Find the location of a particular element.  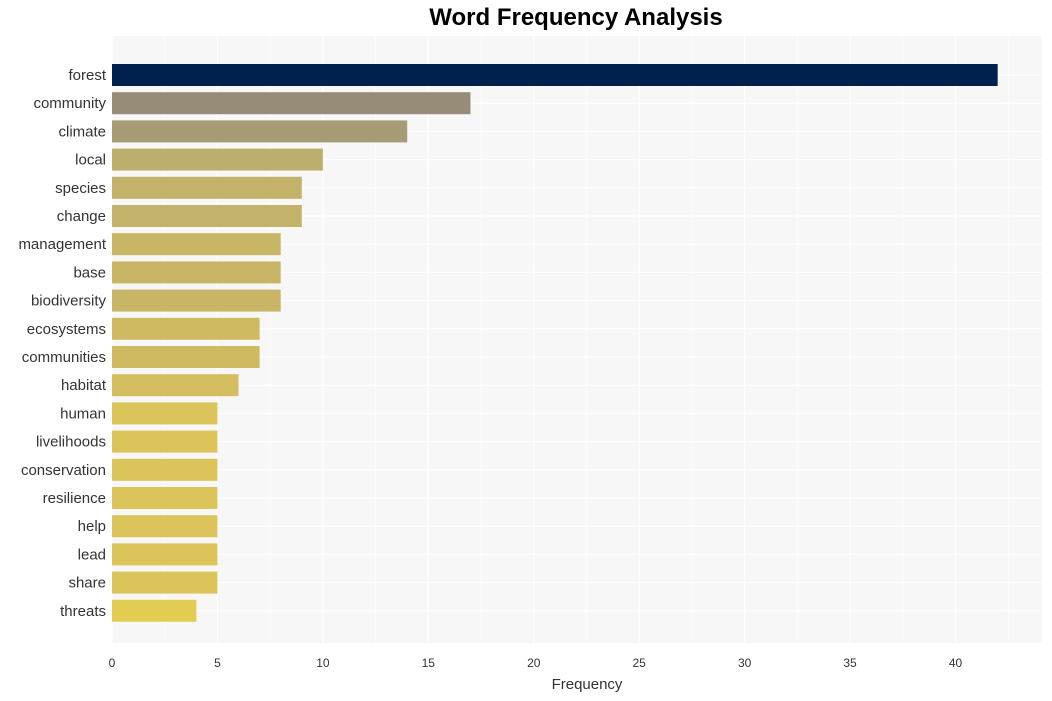

y-tick-label: base is located at coordinates (89, 272).